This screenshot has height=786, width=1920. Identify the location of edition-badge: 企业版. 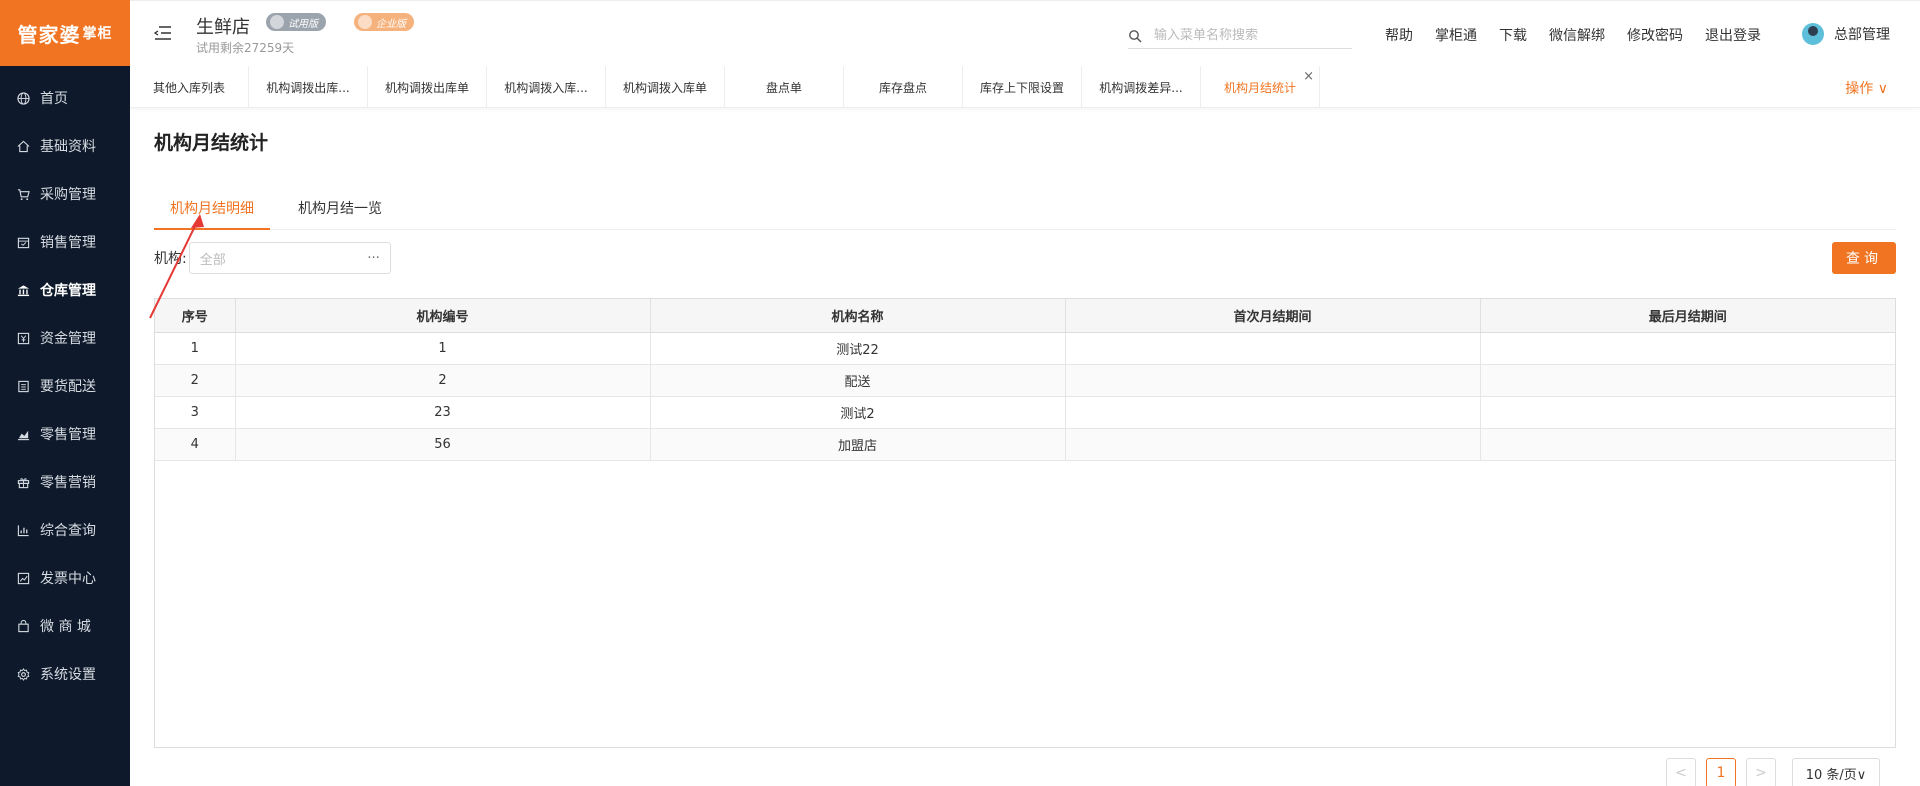
(384, 22).